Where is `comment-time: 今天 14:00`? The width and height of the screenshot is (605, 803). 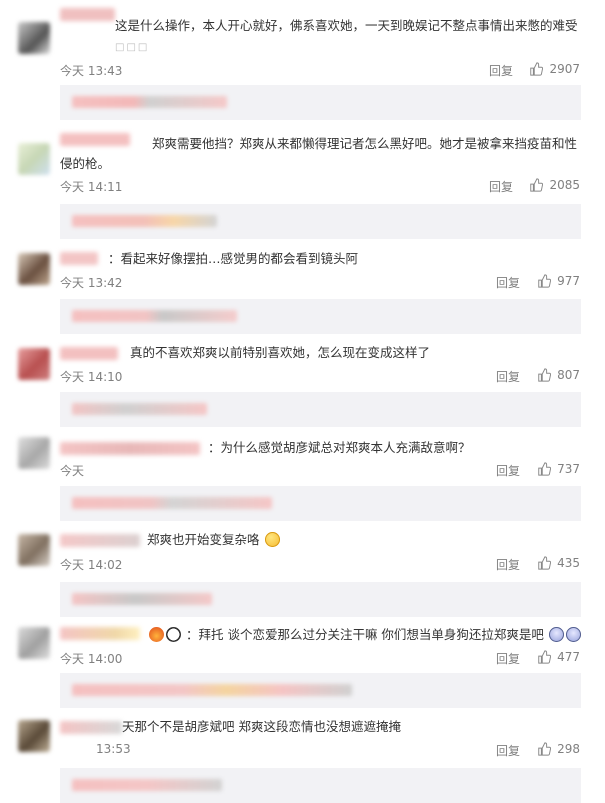 comment-time: 今天 14:00 is located at coordinates (91, 659).